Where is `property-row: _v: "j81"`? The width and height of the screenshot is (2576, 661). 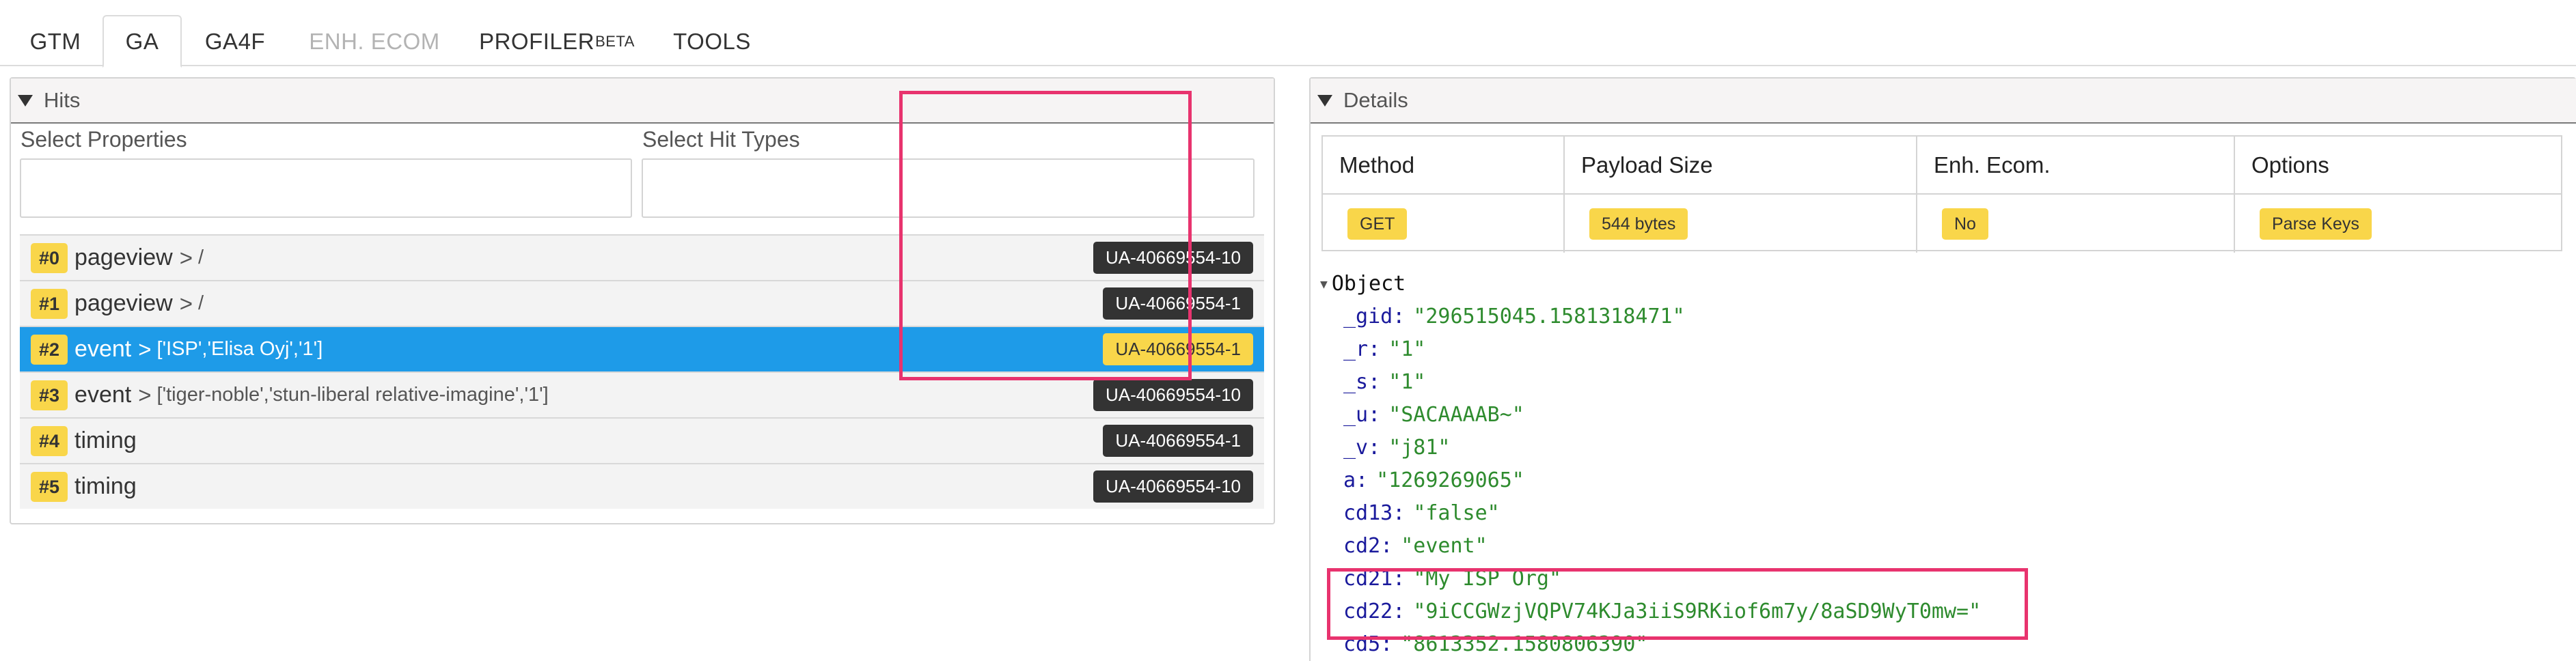 property-row: _v: "j81" is located at coordinates (1397, 448).